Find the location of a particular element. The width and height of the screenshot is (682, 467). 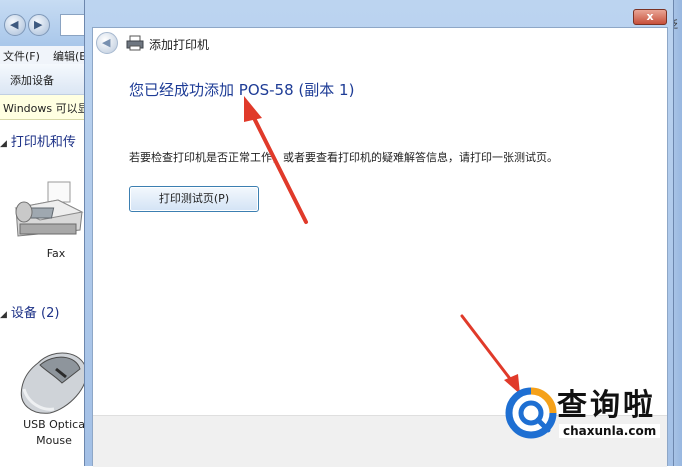

menu-edit: 编辑(E is located at coordinates (69, 56).